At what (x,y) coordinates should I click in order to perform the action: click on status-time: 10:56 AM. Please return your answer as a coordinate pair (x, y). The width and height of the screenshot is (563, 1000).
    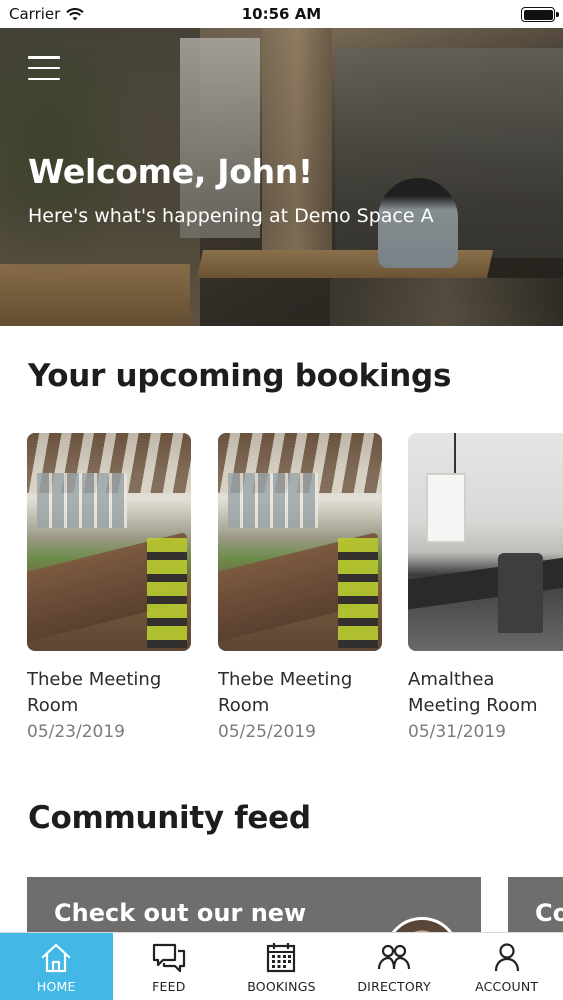
    Looking at the image, I should click on (281, 14).